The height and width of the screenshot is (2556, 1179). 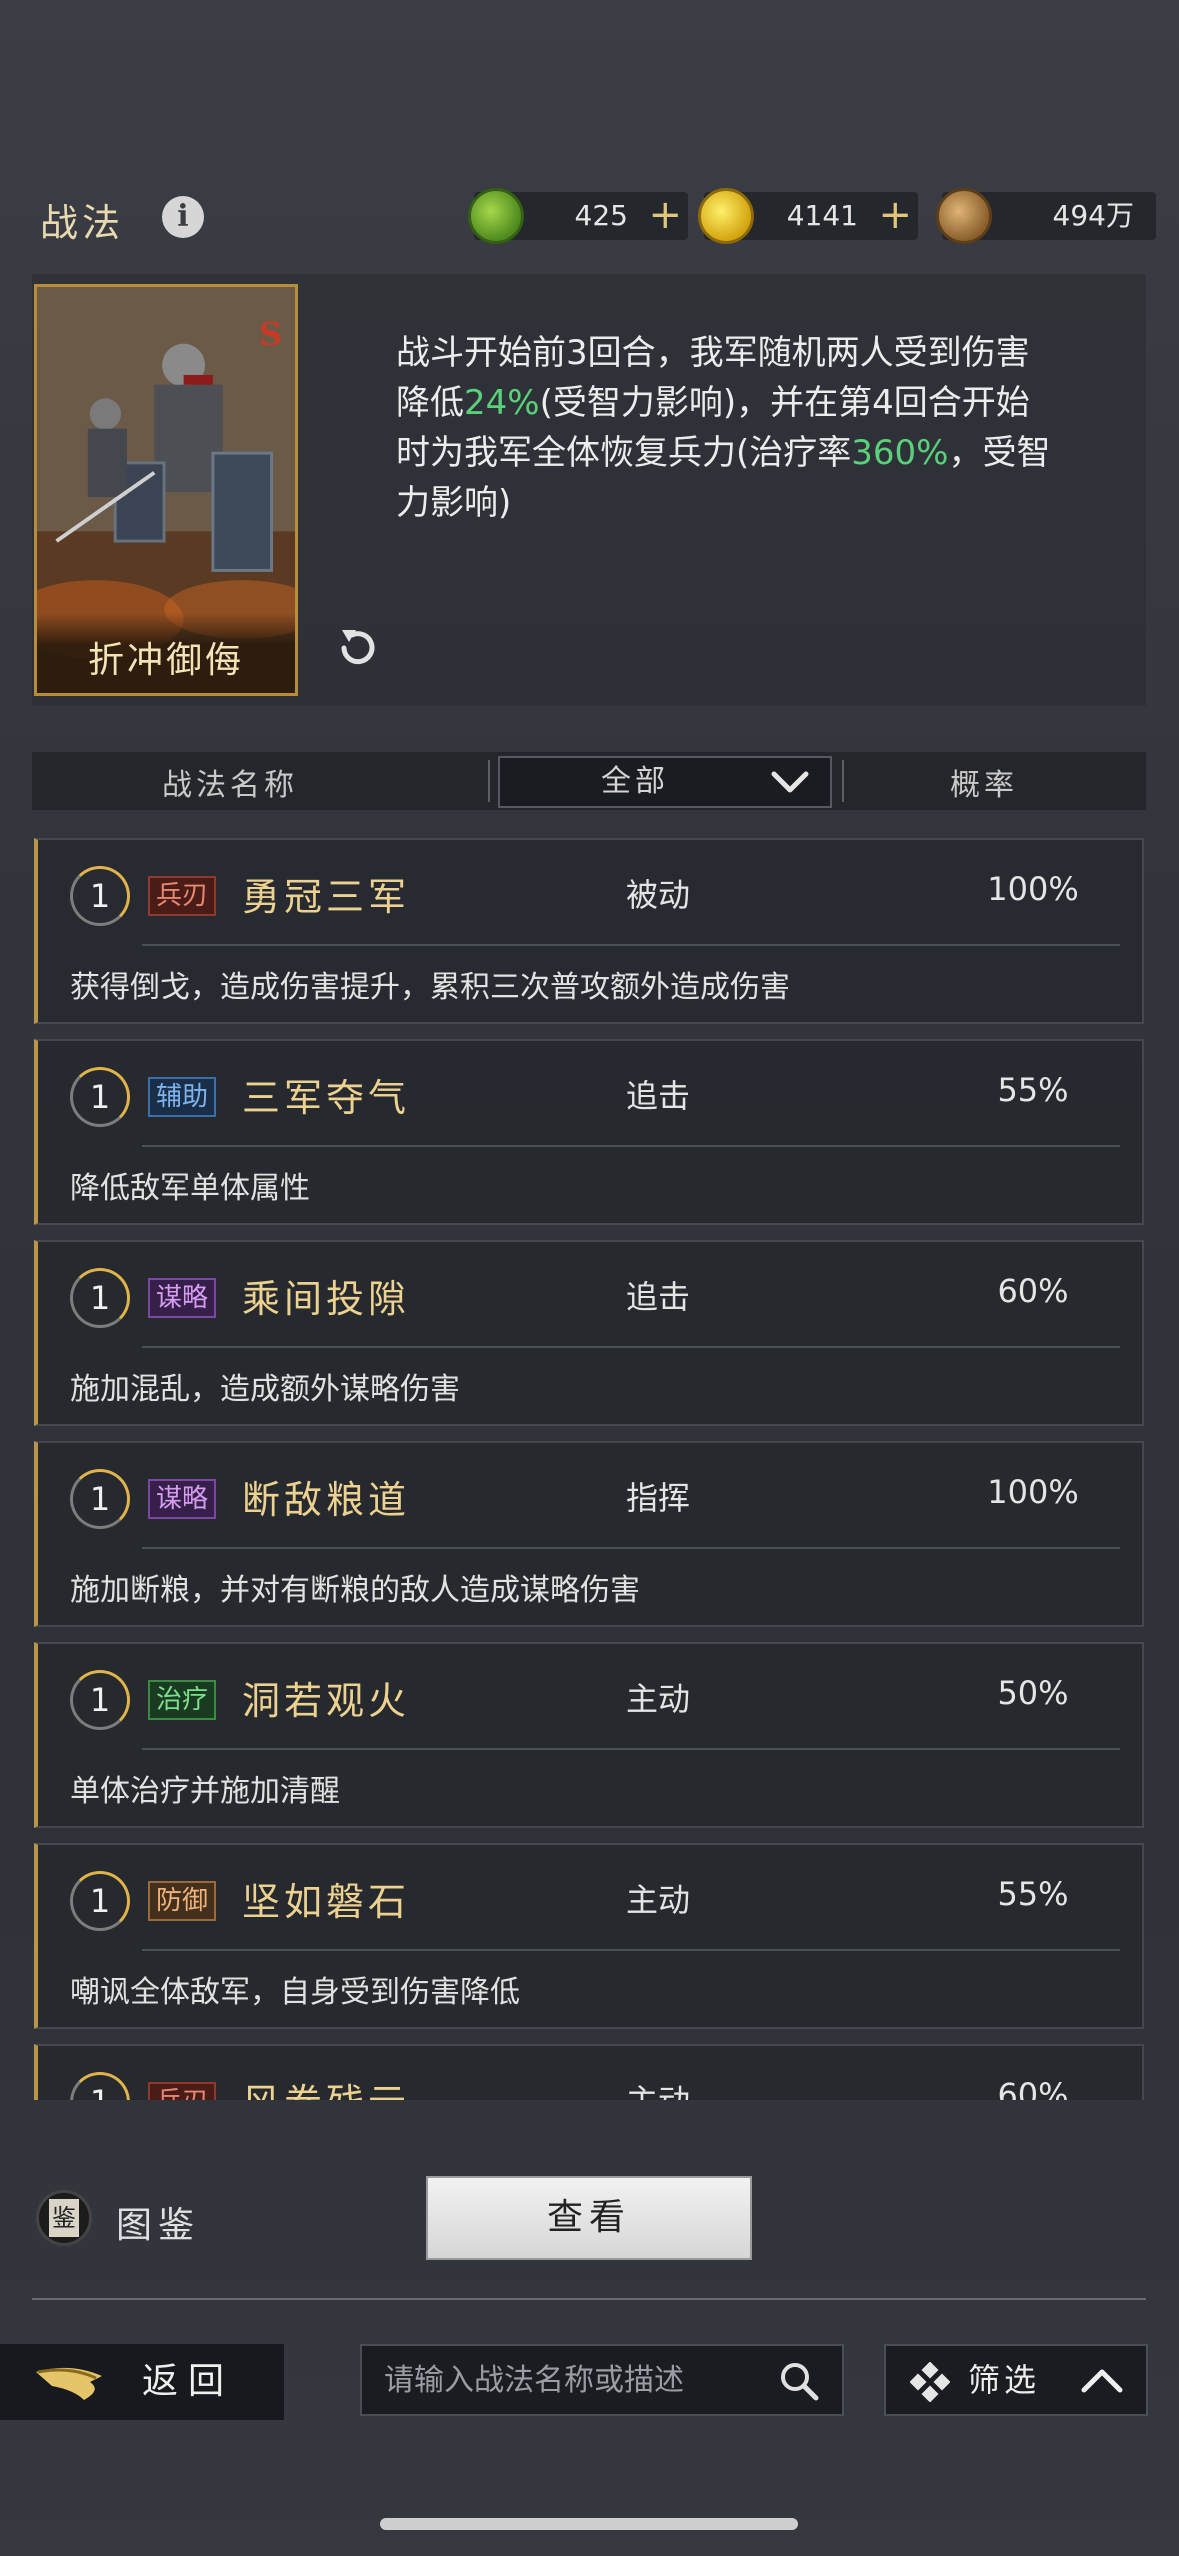 I want to click on chevron-down-icon, so click(x=790, y=782).